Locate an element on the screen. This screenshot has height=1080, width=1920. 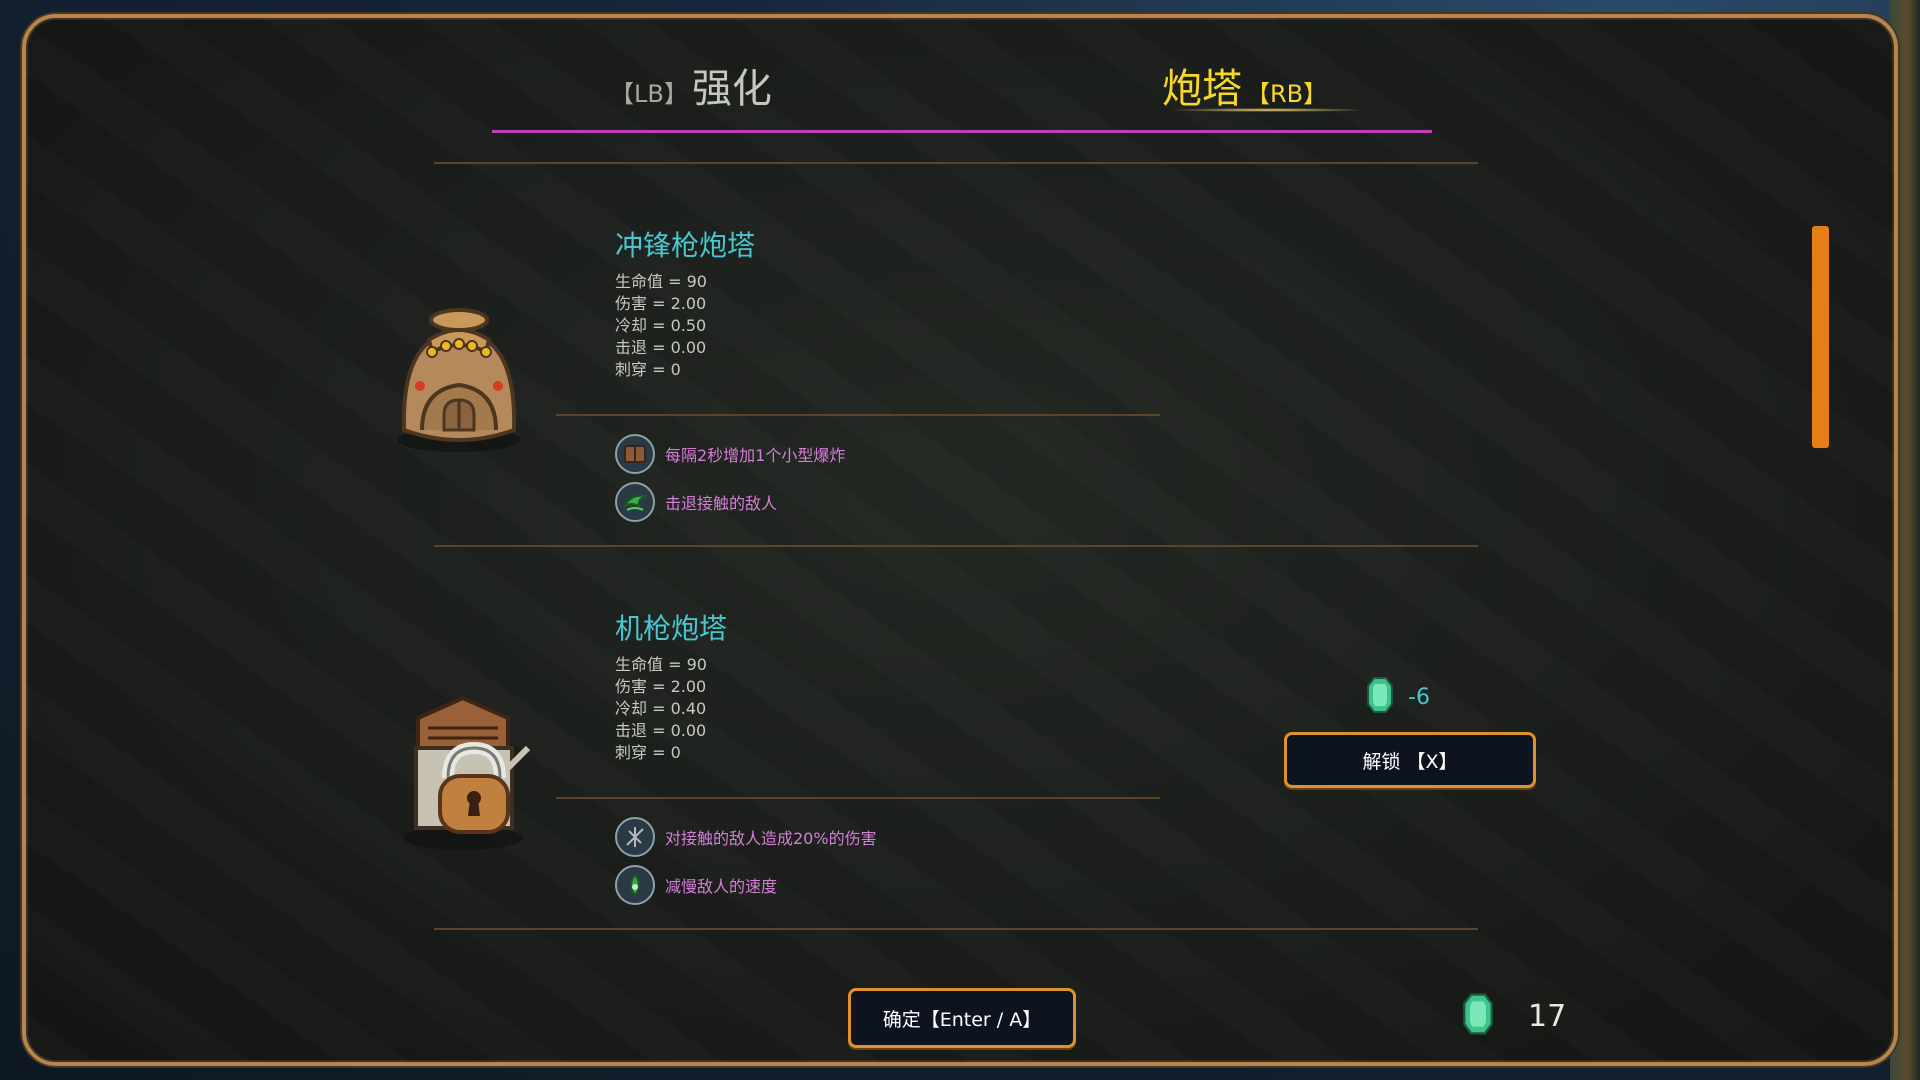
explosion-book-icon is located at coordinates (635, 454).